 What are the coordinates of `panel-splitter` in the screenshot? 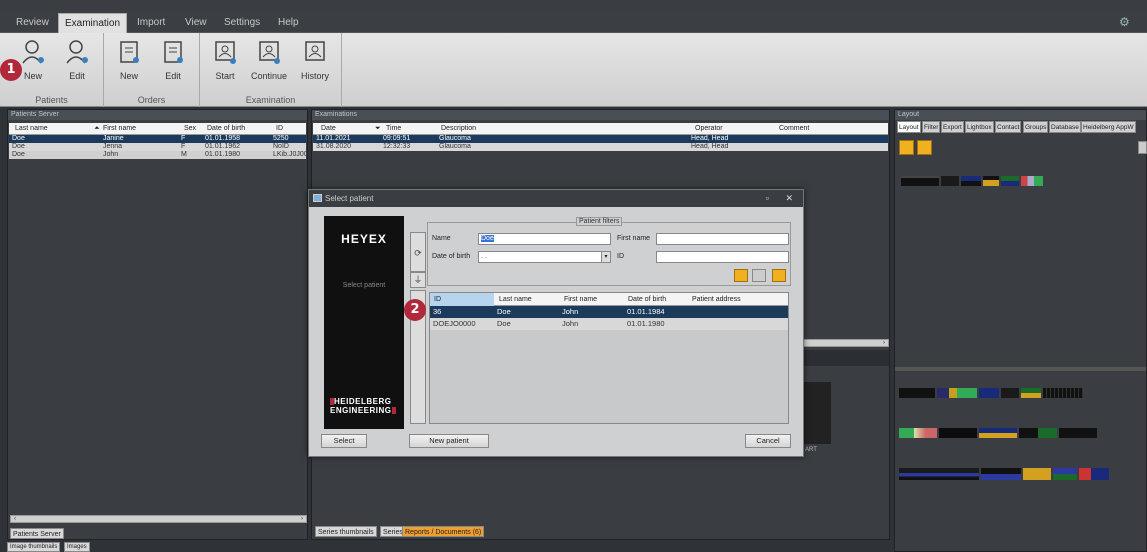 It's located at (1020, 369).